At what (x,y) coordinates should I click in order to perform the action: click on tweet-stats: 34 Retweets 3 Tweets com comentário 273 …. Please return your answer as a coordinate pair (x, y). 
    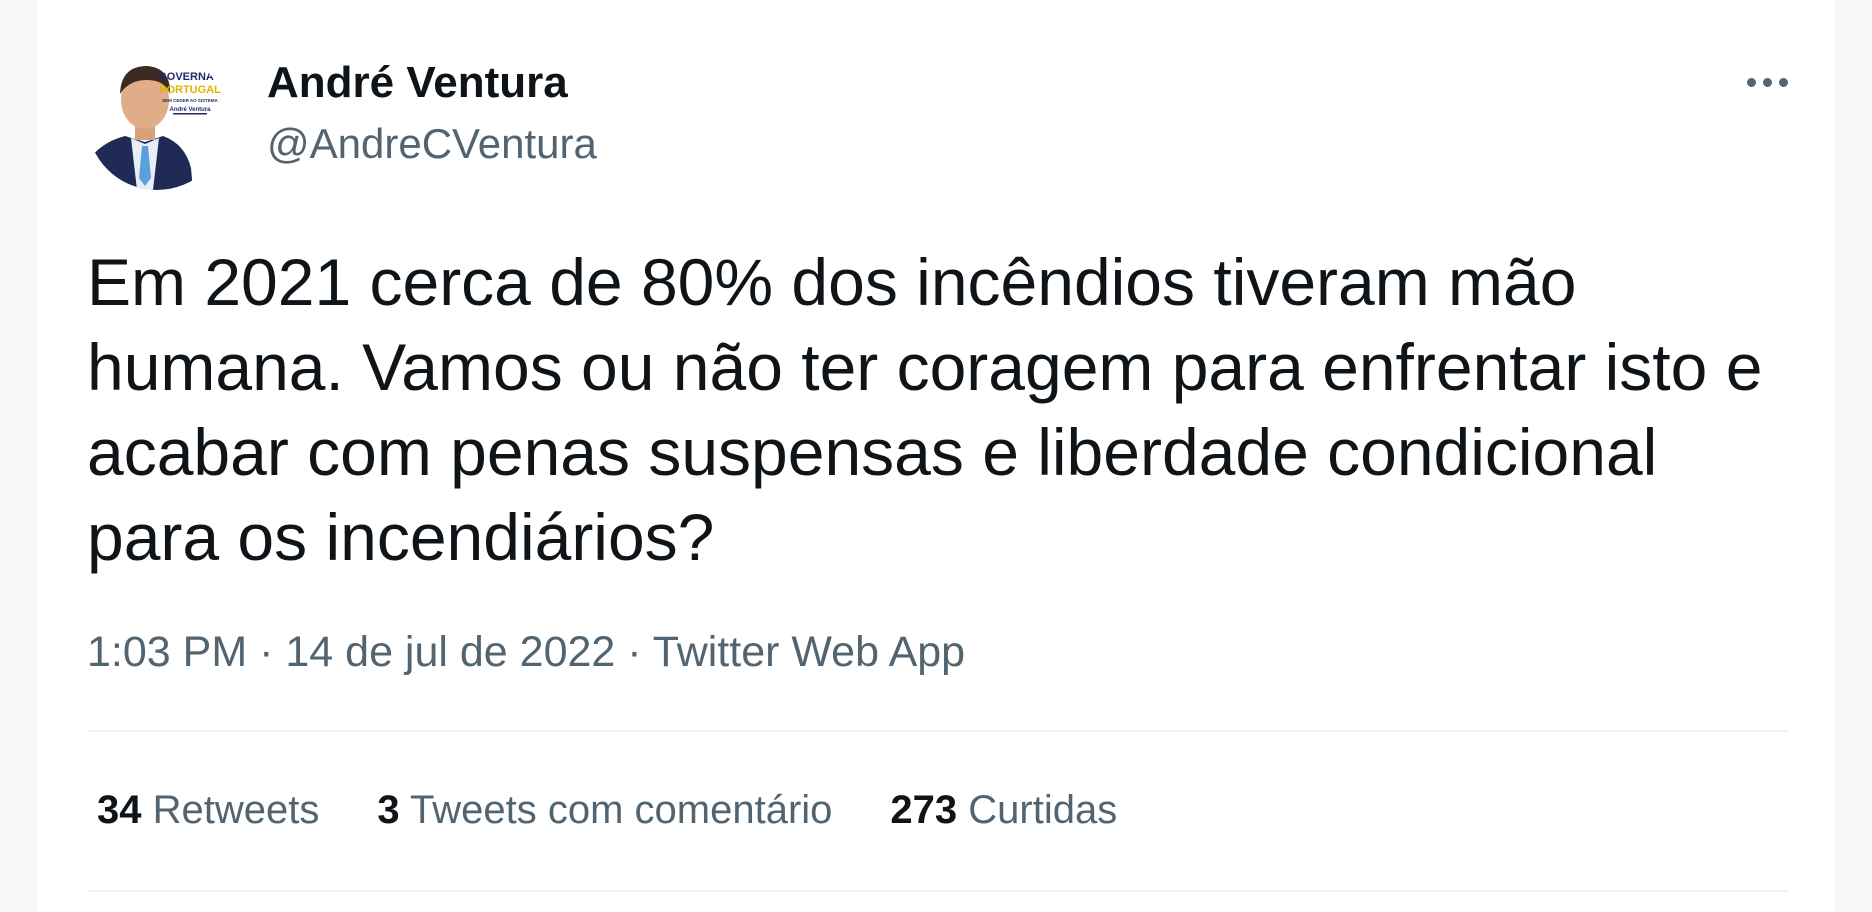
    Looking at the image, I should click on (607, 810).